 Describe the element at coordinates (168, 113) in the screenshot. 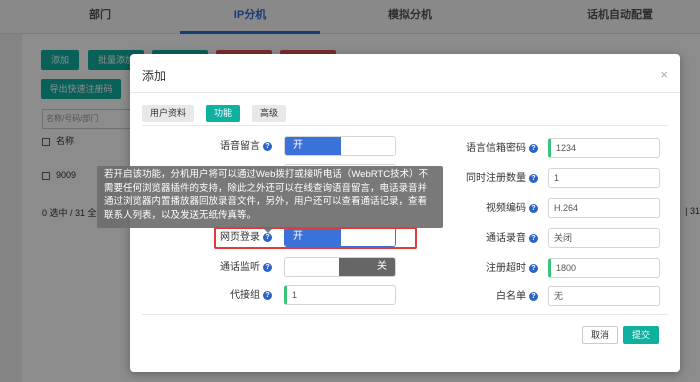

I see `tab-user-profile: 用户资料` at that location.